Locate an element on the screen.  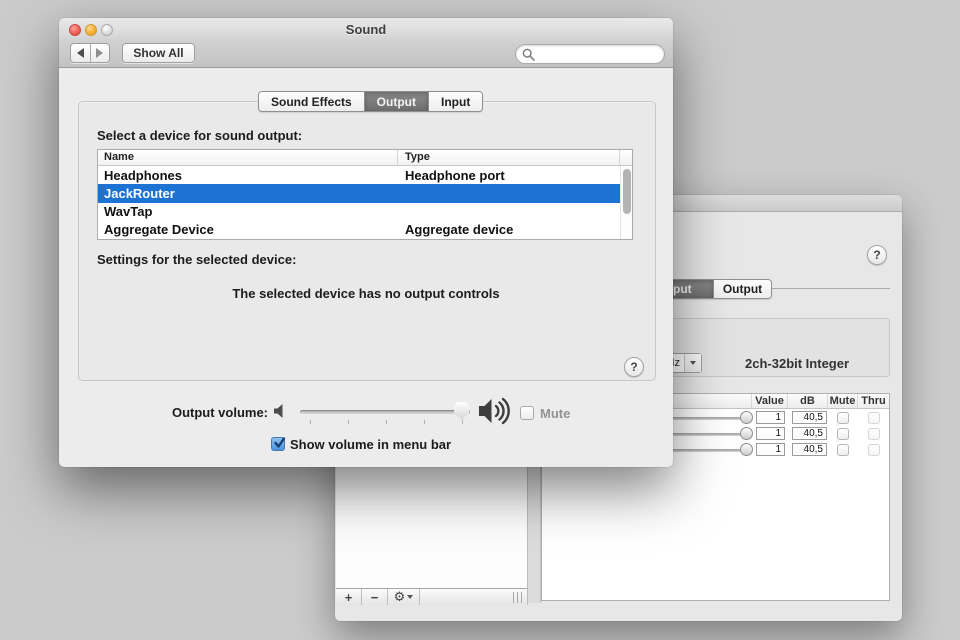
mute-label: Mute is located at coordinates (555, 413).